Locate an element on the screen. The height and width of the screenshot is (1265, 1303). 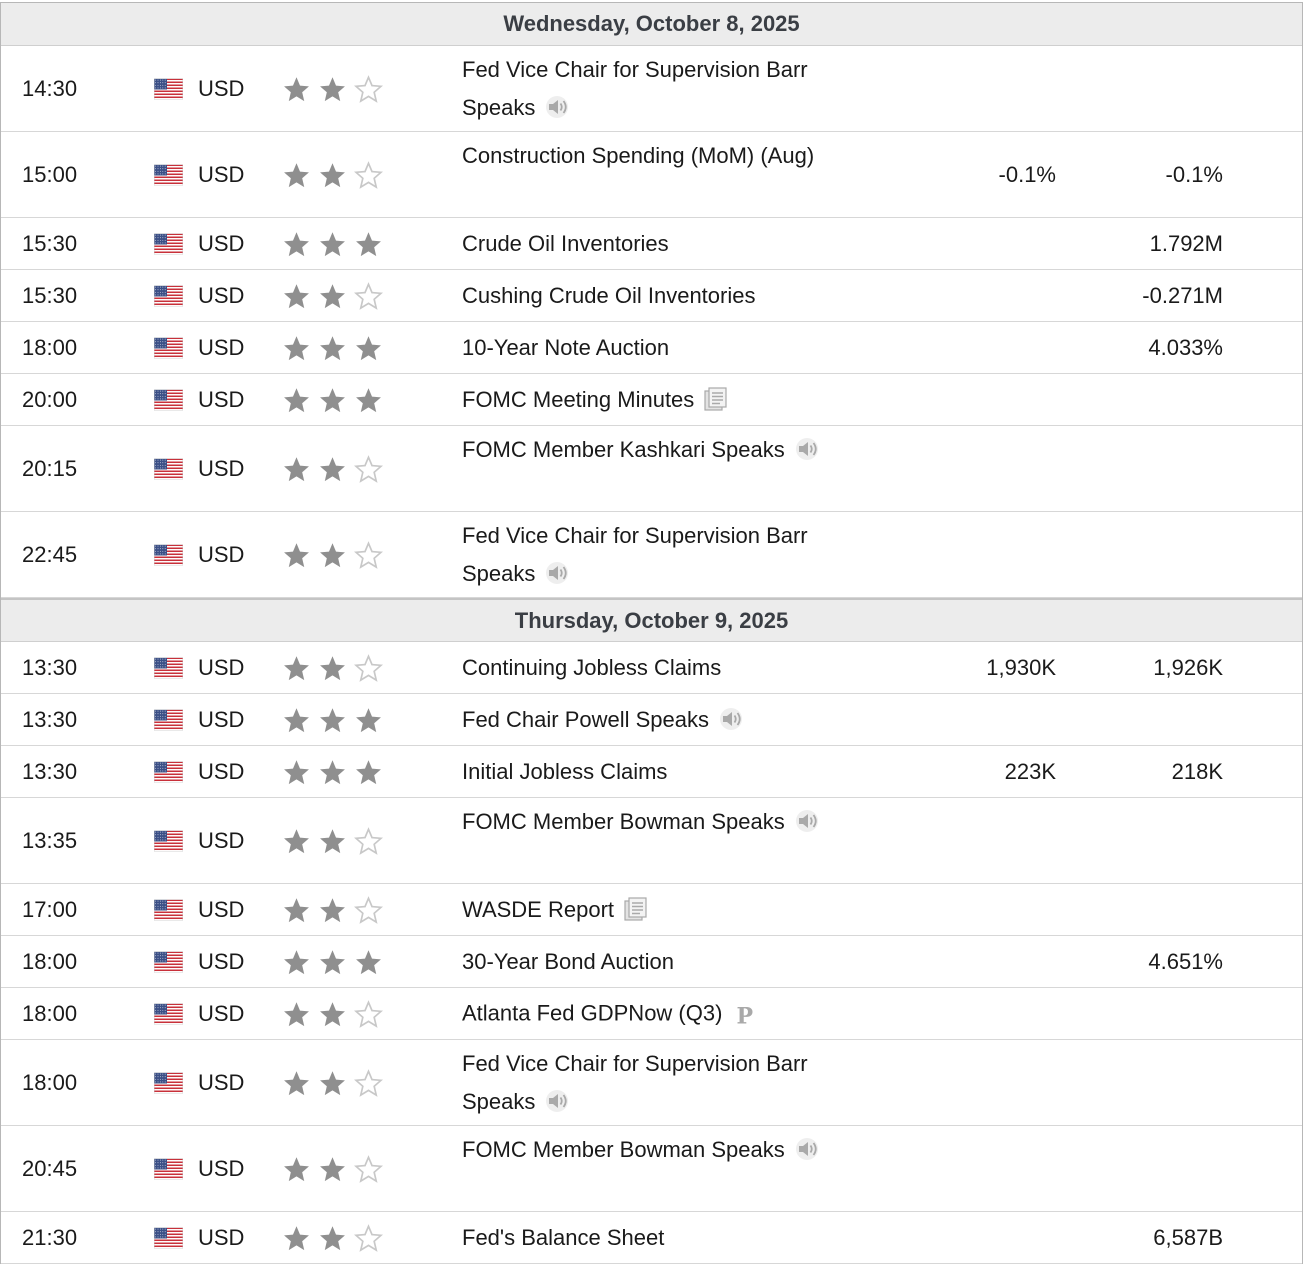
event-name-cell: Initial Jobless Claims is located at coordinates (652, 772).